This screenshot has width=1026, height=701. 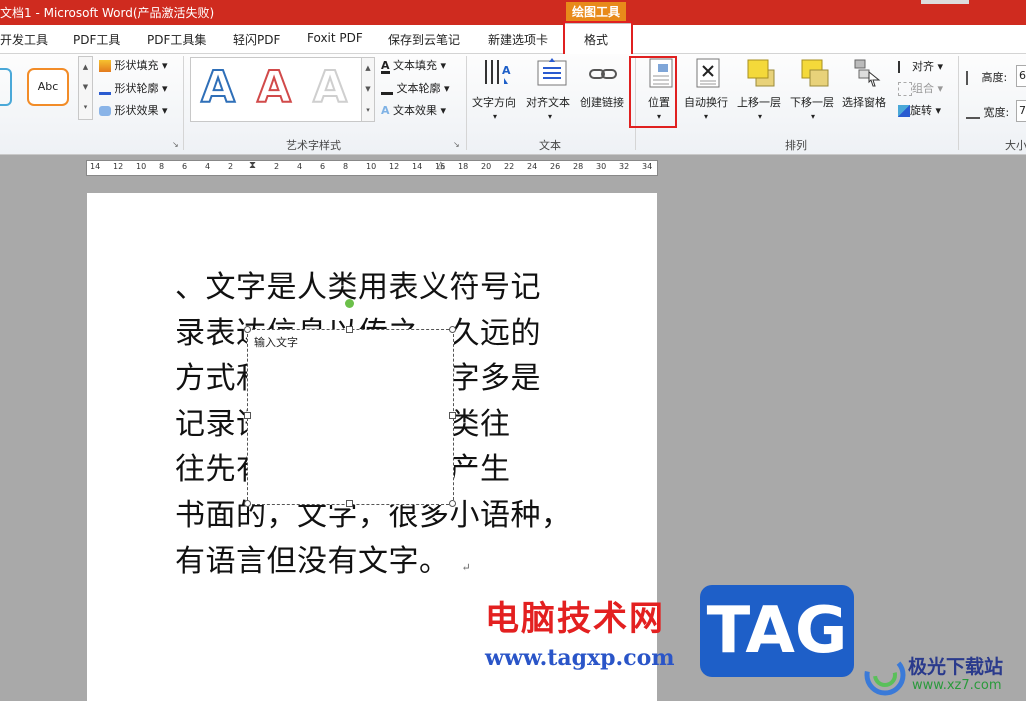 I want to click on send-backward-button: 下移一层, so click(x=812, y=102).